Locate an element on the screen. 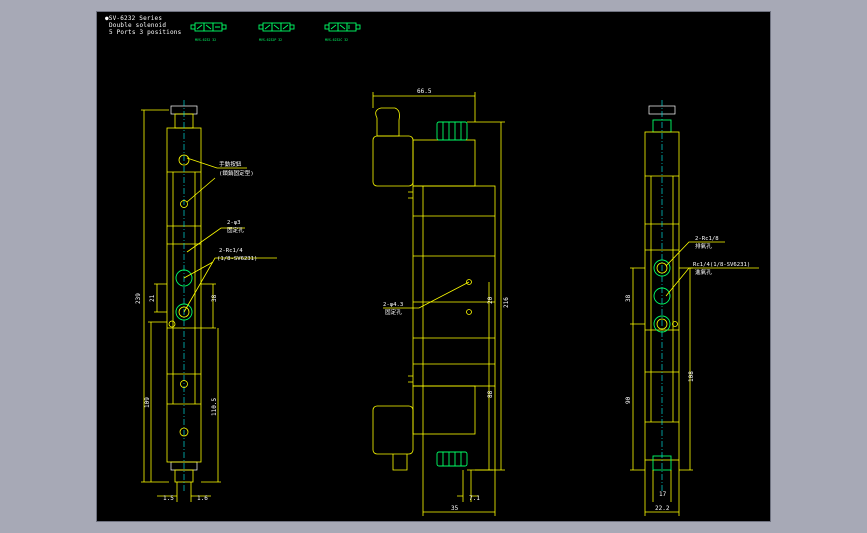  left-dim-38: 38 is located at coordinates (214, 298).